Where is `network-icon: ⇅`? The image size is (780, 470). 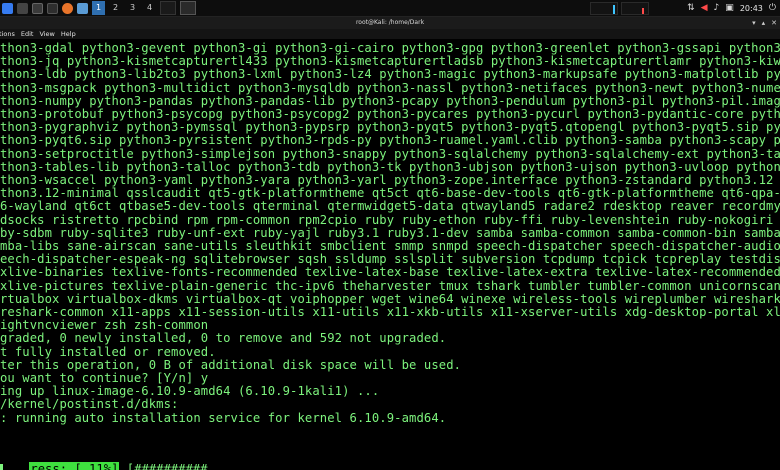
network-icon: ⇅ is located at coordinates (691, 8).